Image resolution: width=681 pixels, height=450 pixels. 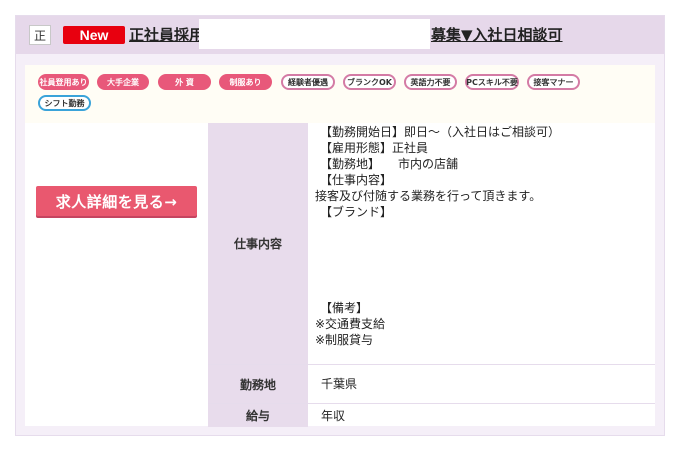 I want to click on tag-shift-work: シフト勤務, so click(x=64, y=103).